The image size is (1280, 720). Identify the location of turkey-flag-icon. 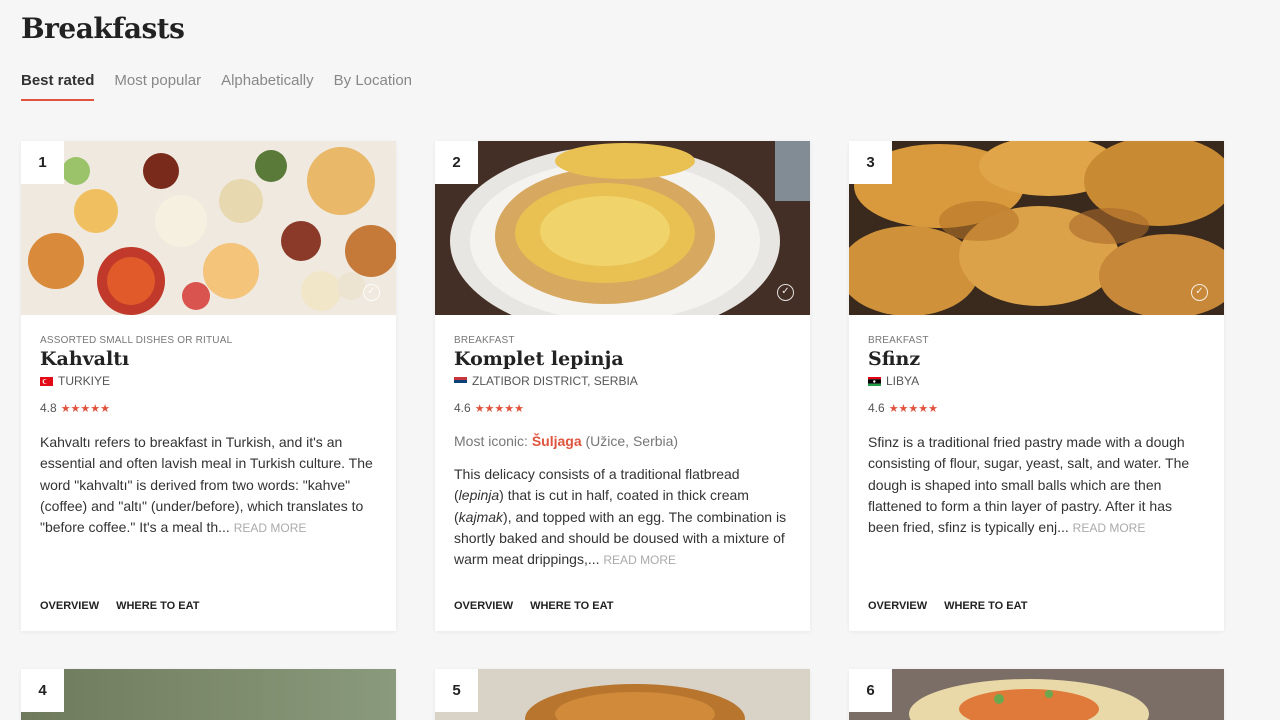
(46, 381).